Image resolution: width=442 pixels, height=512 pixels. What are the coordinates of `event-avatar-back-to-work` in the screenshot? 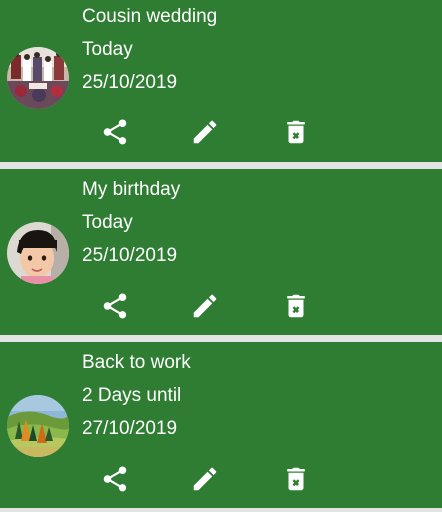 It's located at (38, 426).